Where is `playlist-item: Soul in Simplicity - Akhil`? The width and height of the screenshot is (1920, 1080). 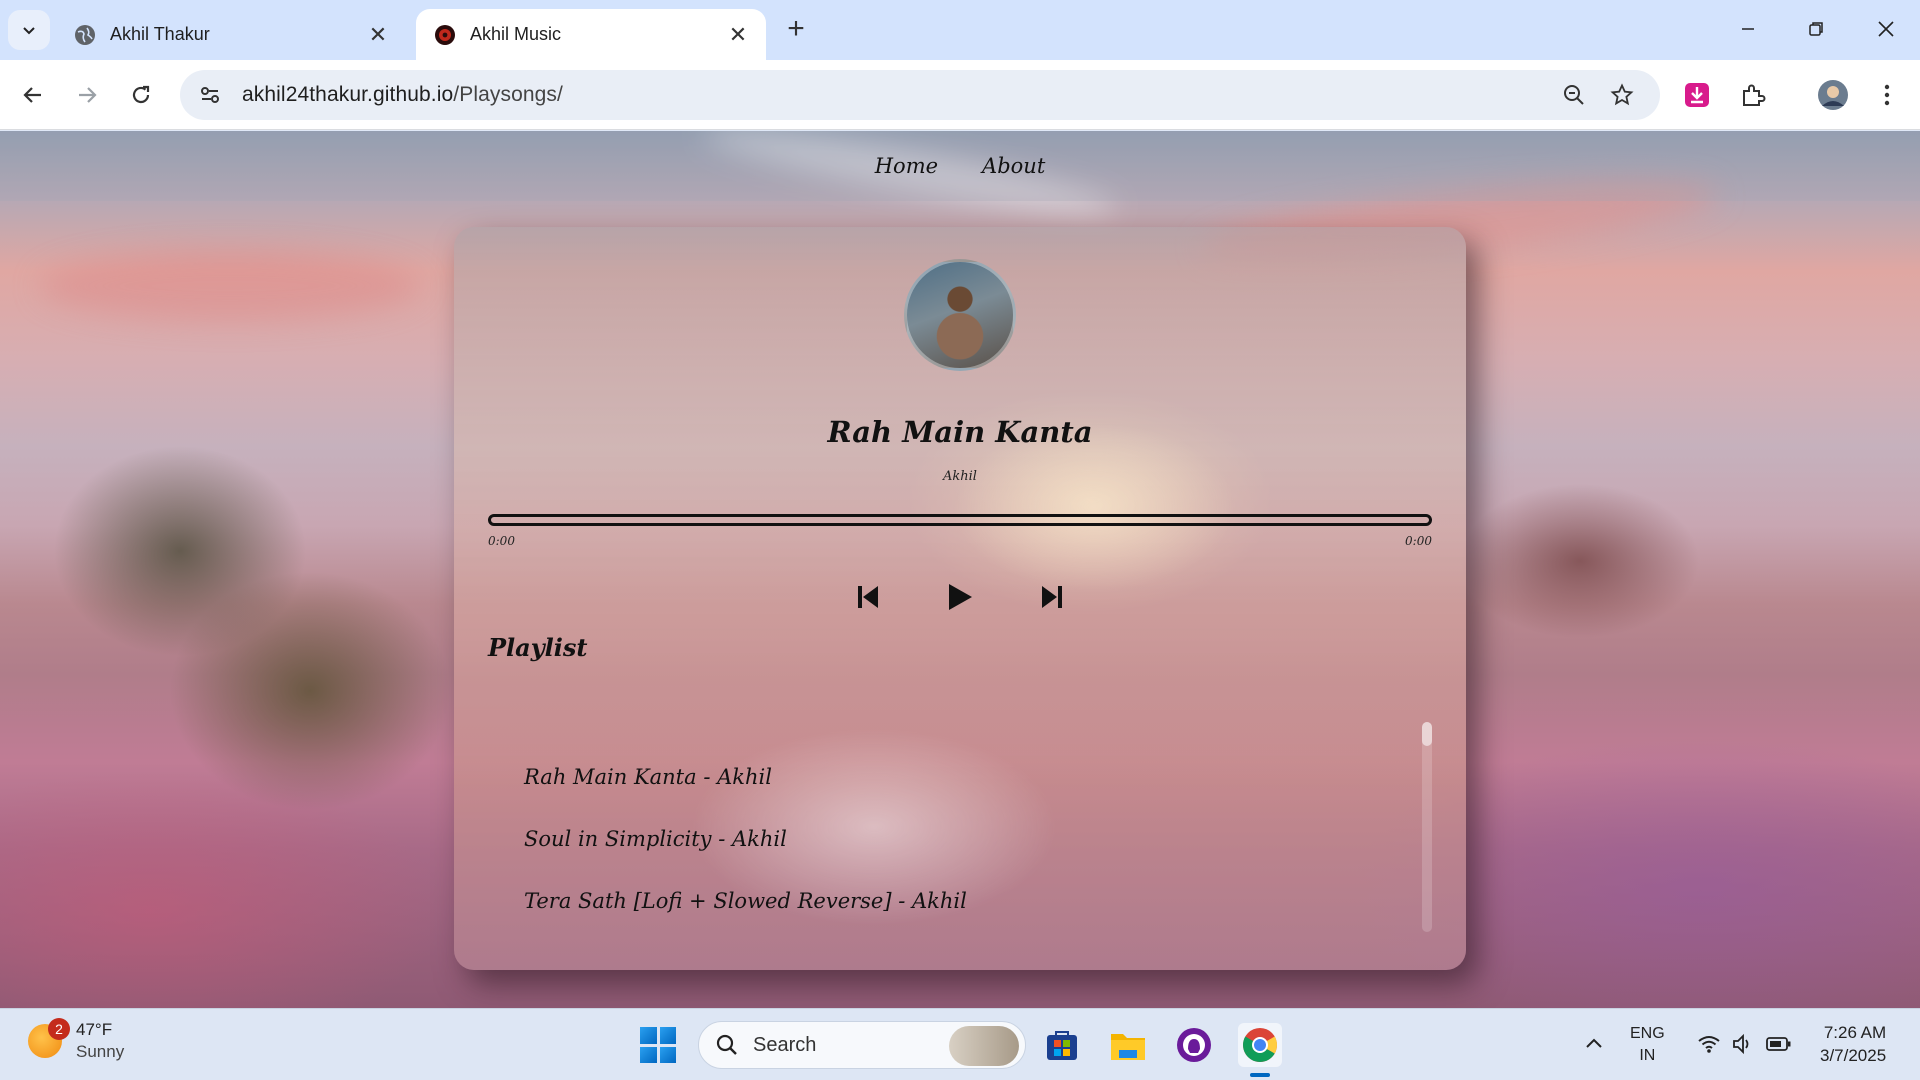
playlist-item: Soul in Simplicity - Akhil is located at coordinates (960, 839).